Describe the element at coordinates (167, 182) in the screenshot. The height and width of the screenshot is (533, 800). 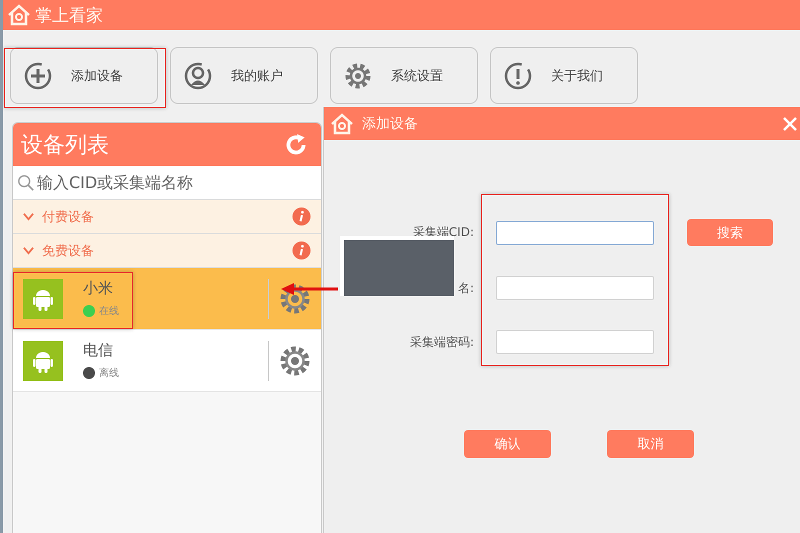
I see `search-field: 输入CID或采集端名称` at that location.